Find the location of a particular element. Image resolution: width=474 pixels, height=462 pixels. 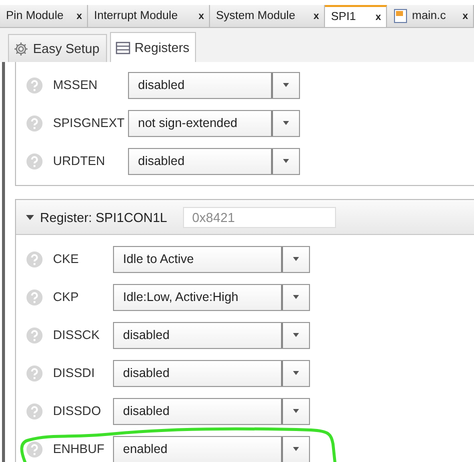

value-dropdown: Idle to Active is located at coordinates (211, 259).